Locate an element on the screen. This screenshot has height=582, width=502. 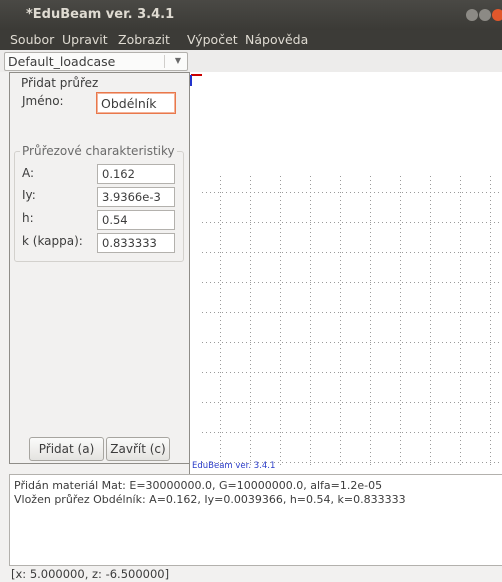
menu-upravit: Upravit is located at coordinates (85, 39).